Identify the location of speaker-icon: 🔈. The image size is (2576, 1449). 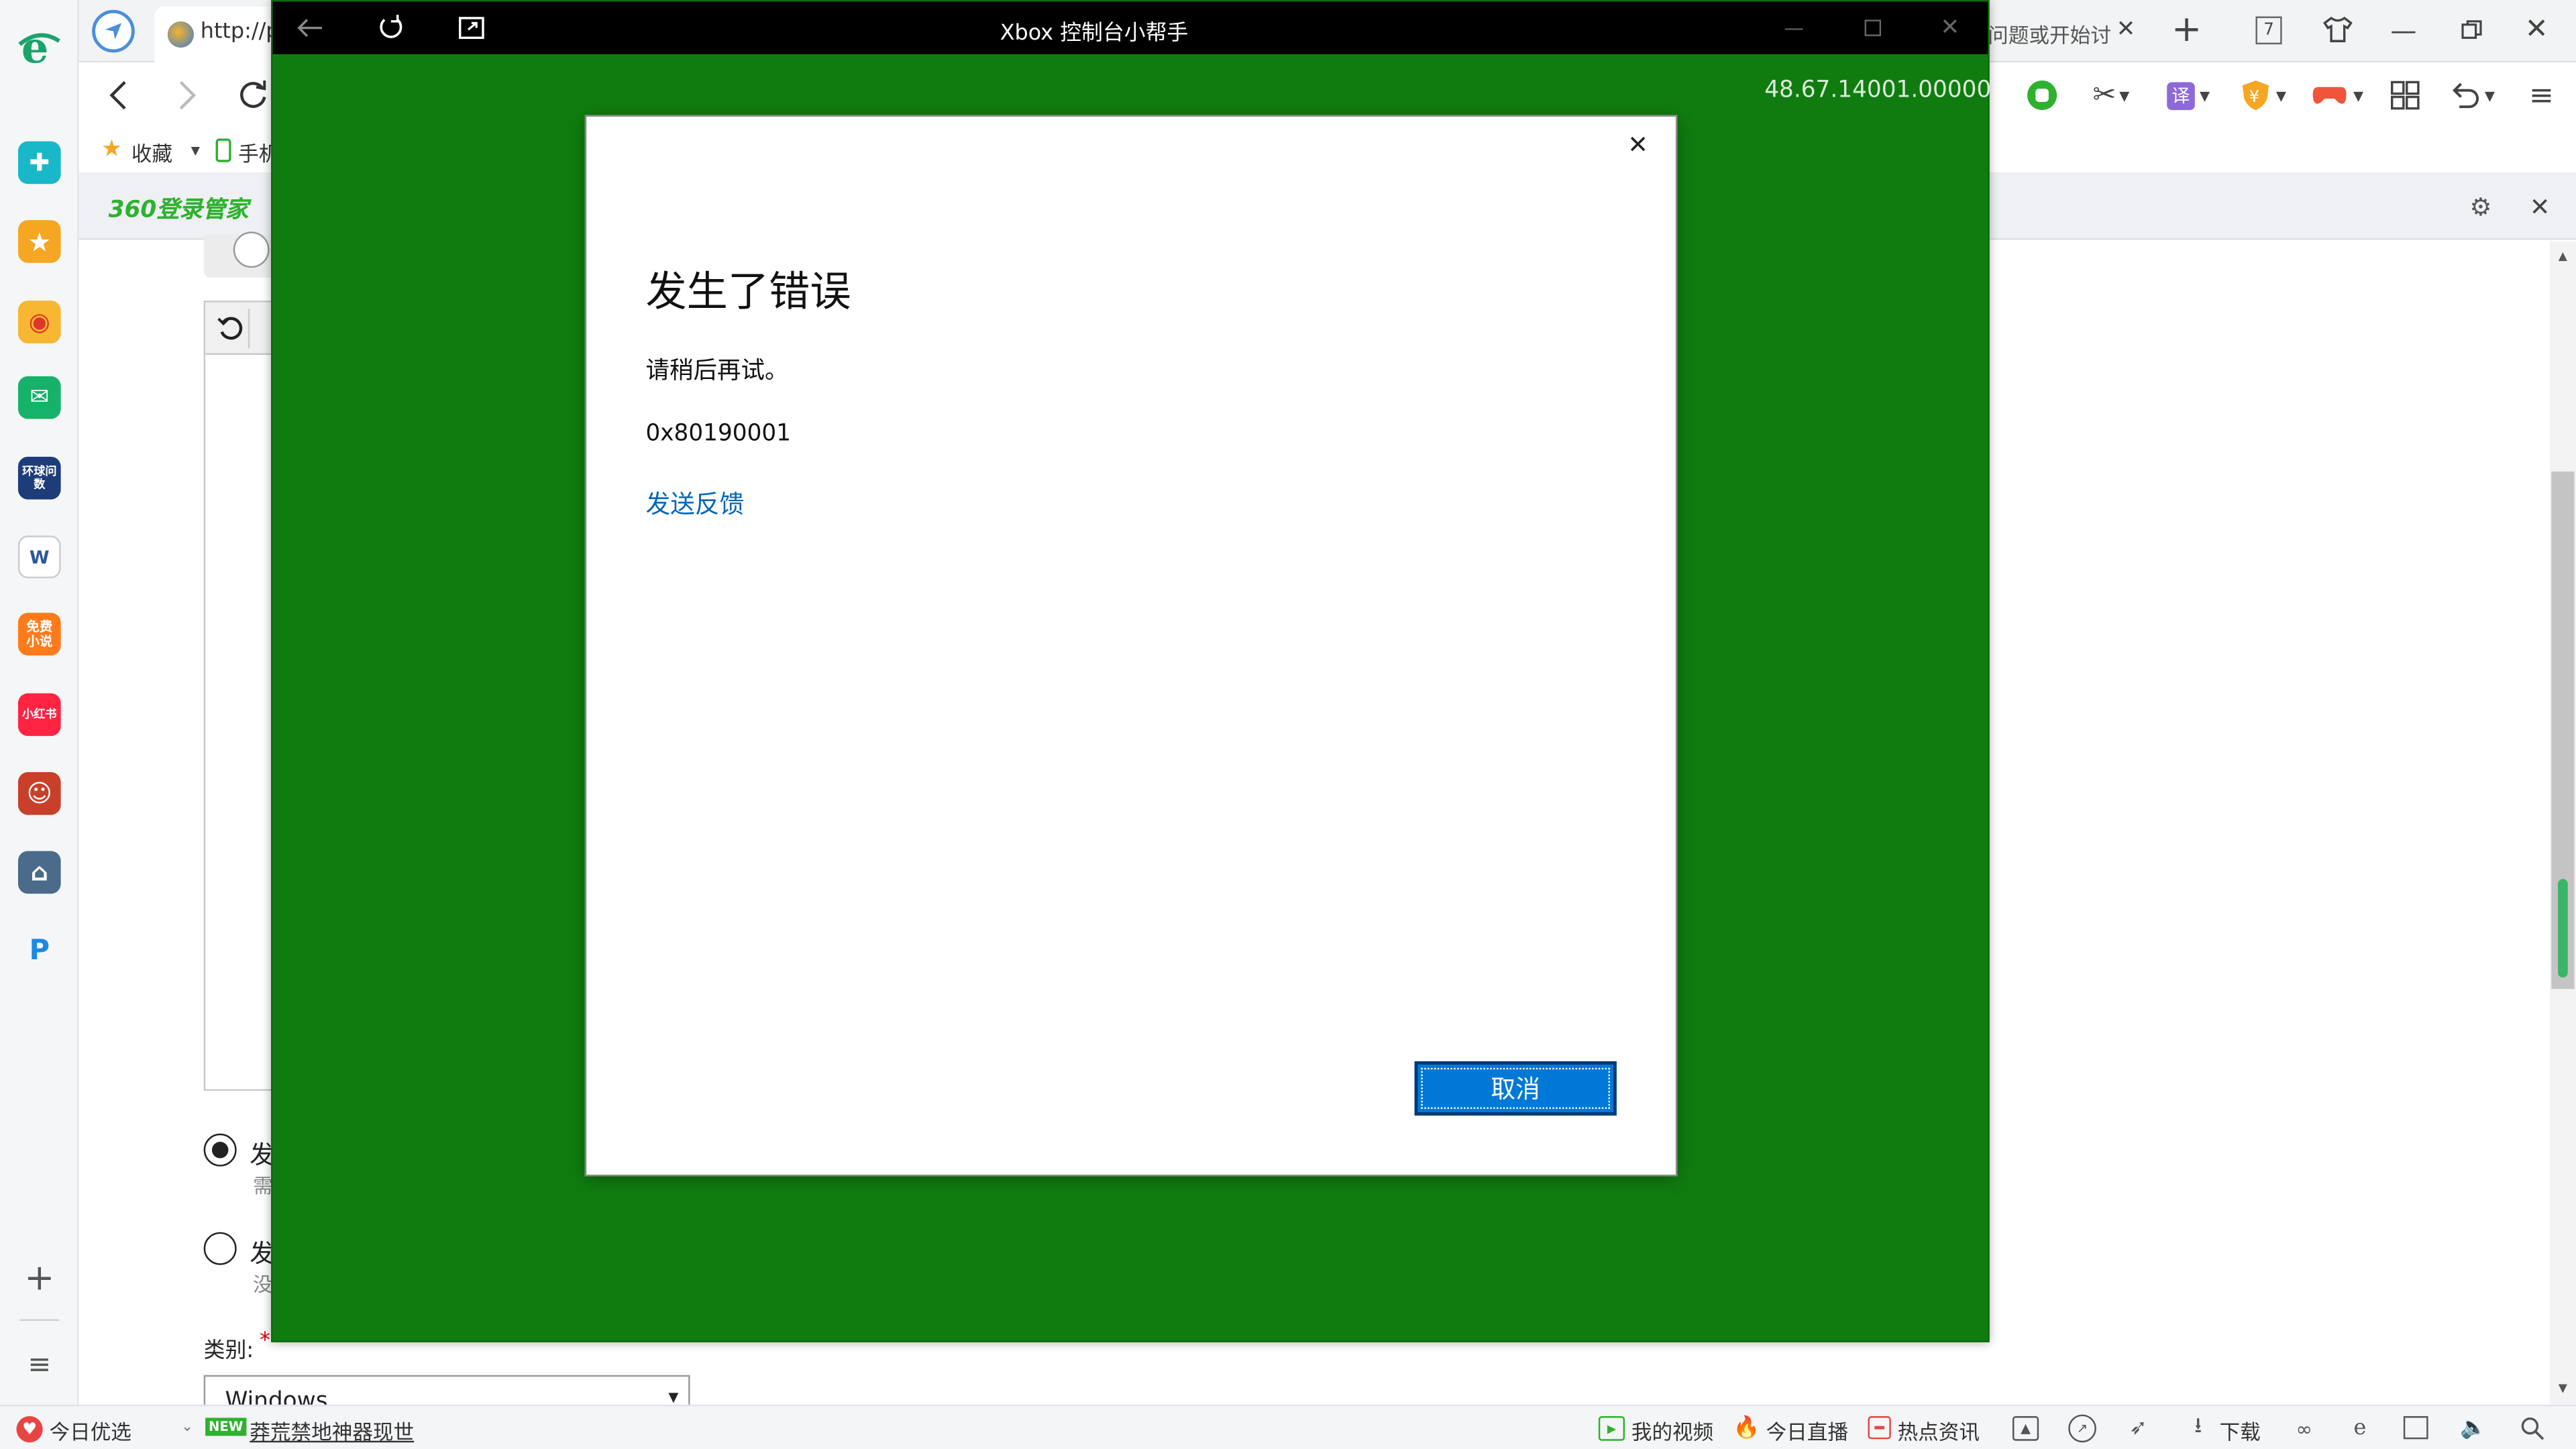
(2473, 1429).